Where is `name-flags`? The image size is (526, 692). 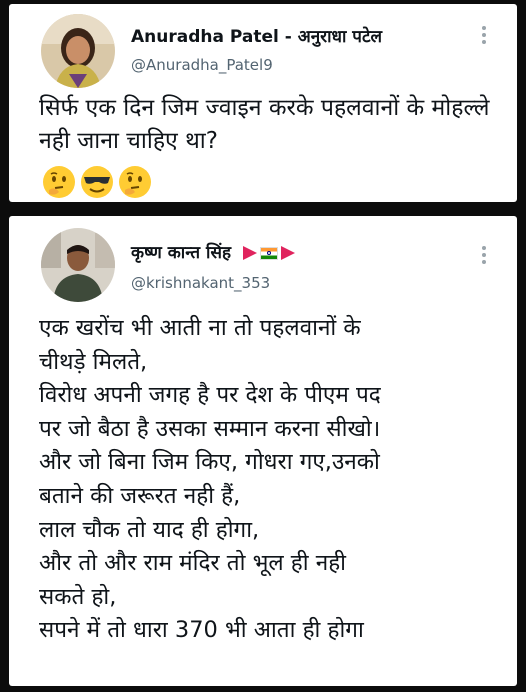 name-flags is located at coordinates (268, 253).